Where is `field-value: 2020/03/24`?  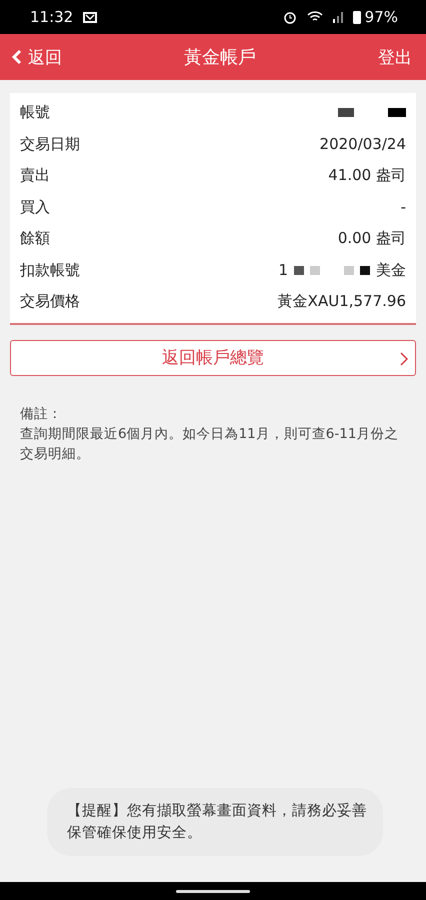
field-value: 2020/03/24 is located at coordinates (363, 144).